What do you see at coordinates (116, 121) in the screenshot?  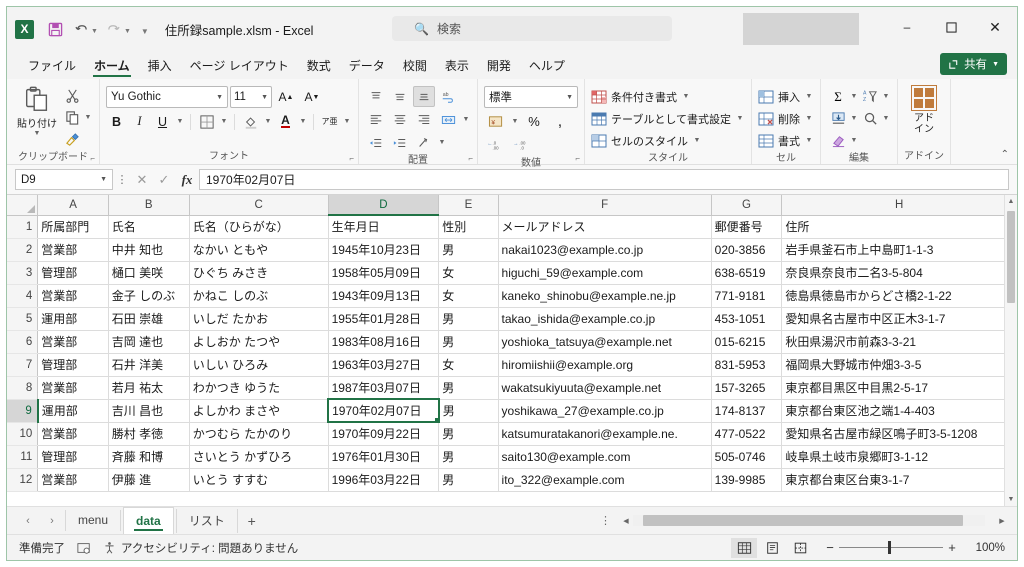 I see `bold-button: B` at bounding box center [116, 121].